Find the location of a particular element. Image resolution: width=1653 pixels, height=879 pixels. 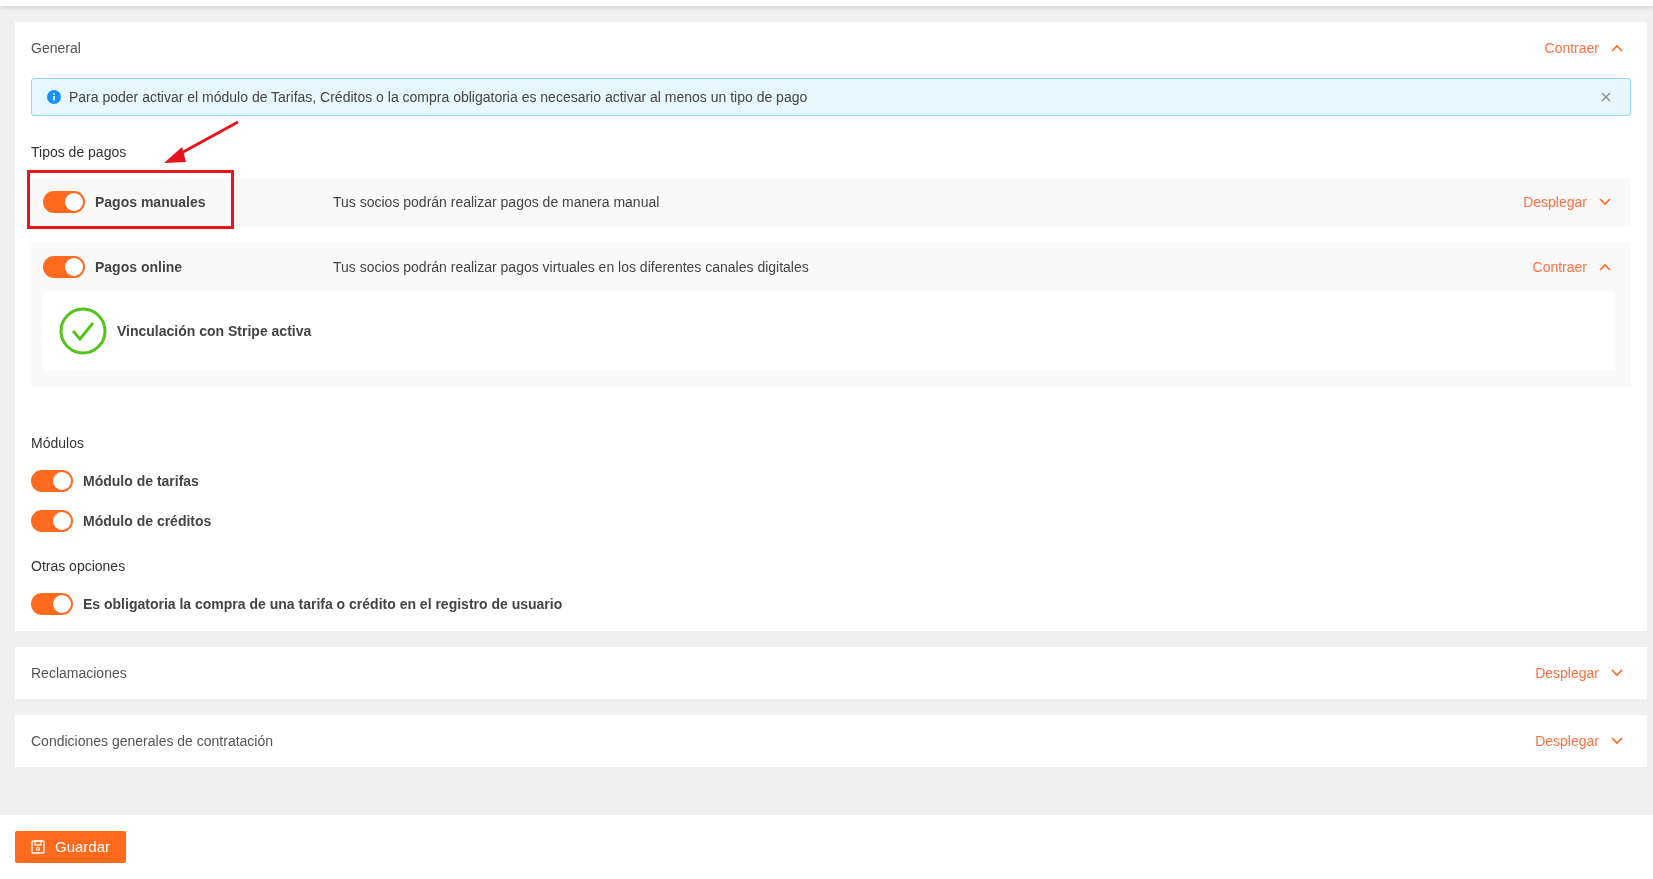

option-label: Es obligatoria la compra de una tarifa o crédito en el registro de usuario is located at coordinates (323, 604).